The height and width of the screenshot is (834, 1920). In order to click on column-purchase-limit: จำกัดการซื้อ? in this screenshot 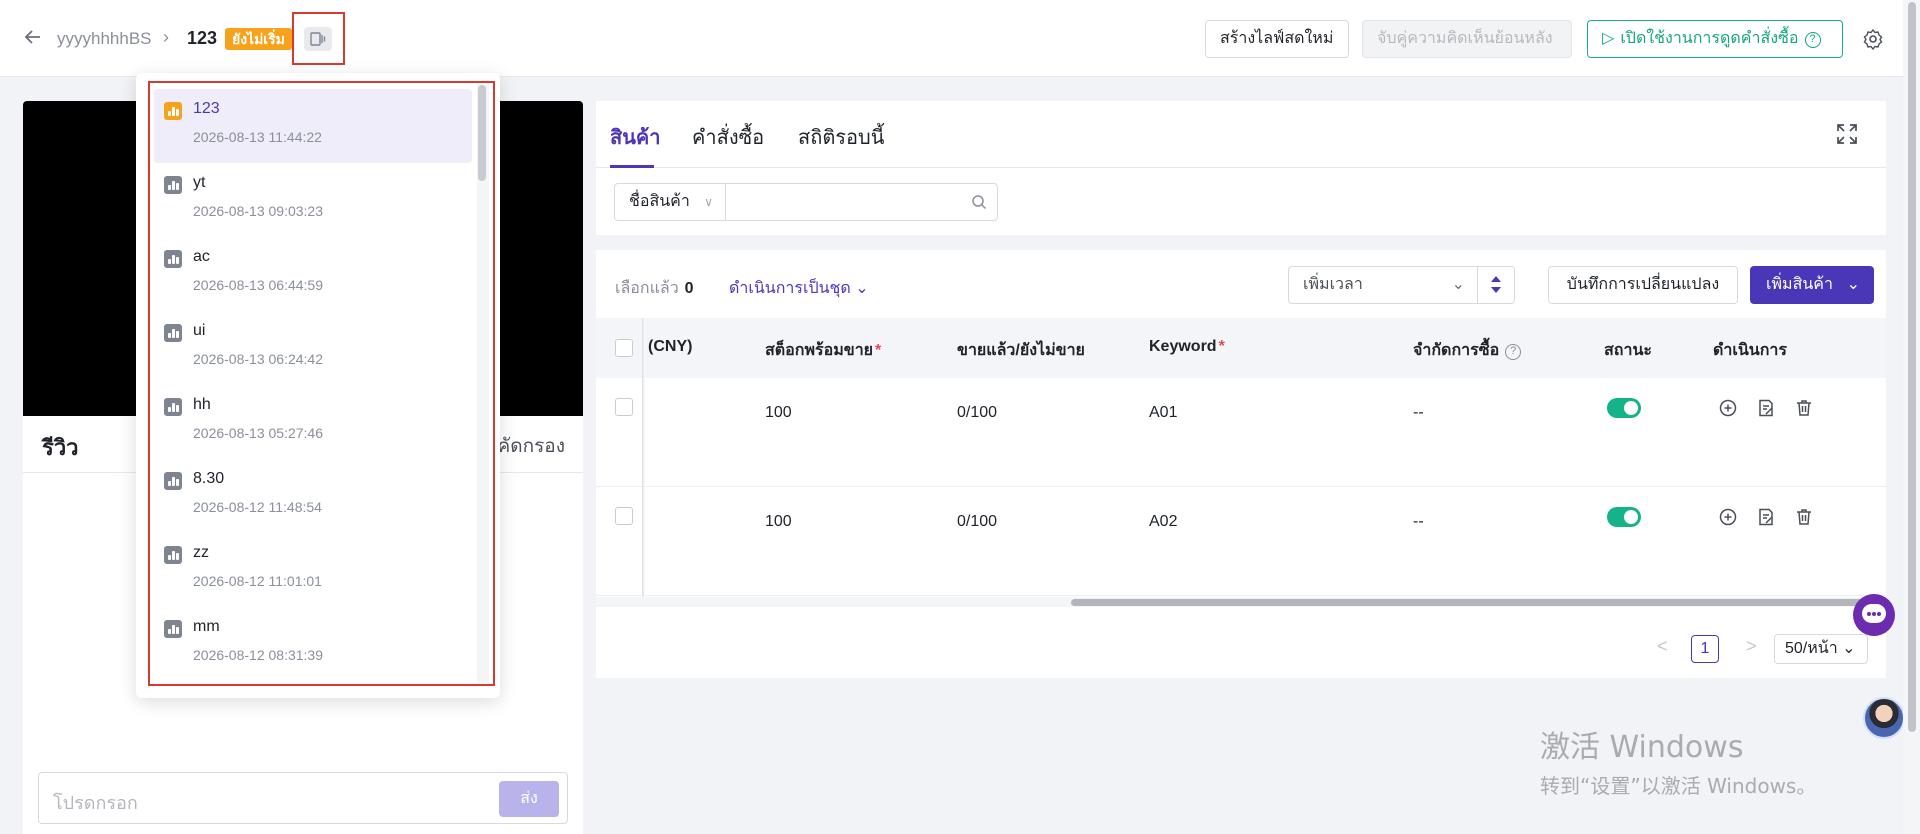, I will do `click(1467, 350)`.